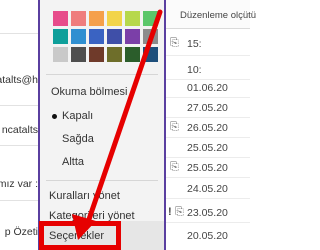 This screenshot has width=320, height=250. What do you see at coordinates (207, 189) in the screenshot?
I see `date-text: 24.05.20` at bounding box center [207, 189].